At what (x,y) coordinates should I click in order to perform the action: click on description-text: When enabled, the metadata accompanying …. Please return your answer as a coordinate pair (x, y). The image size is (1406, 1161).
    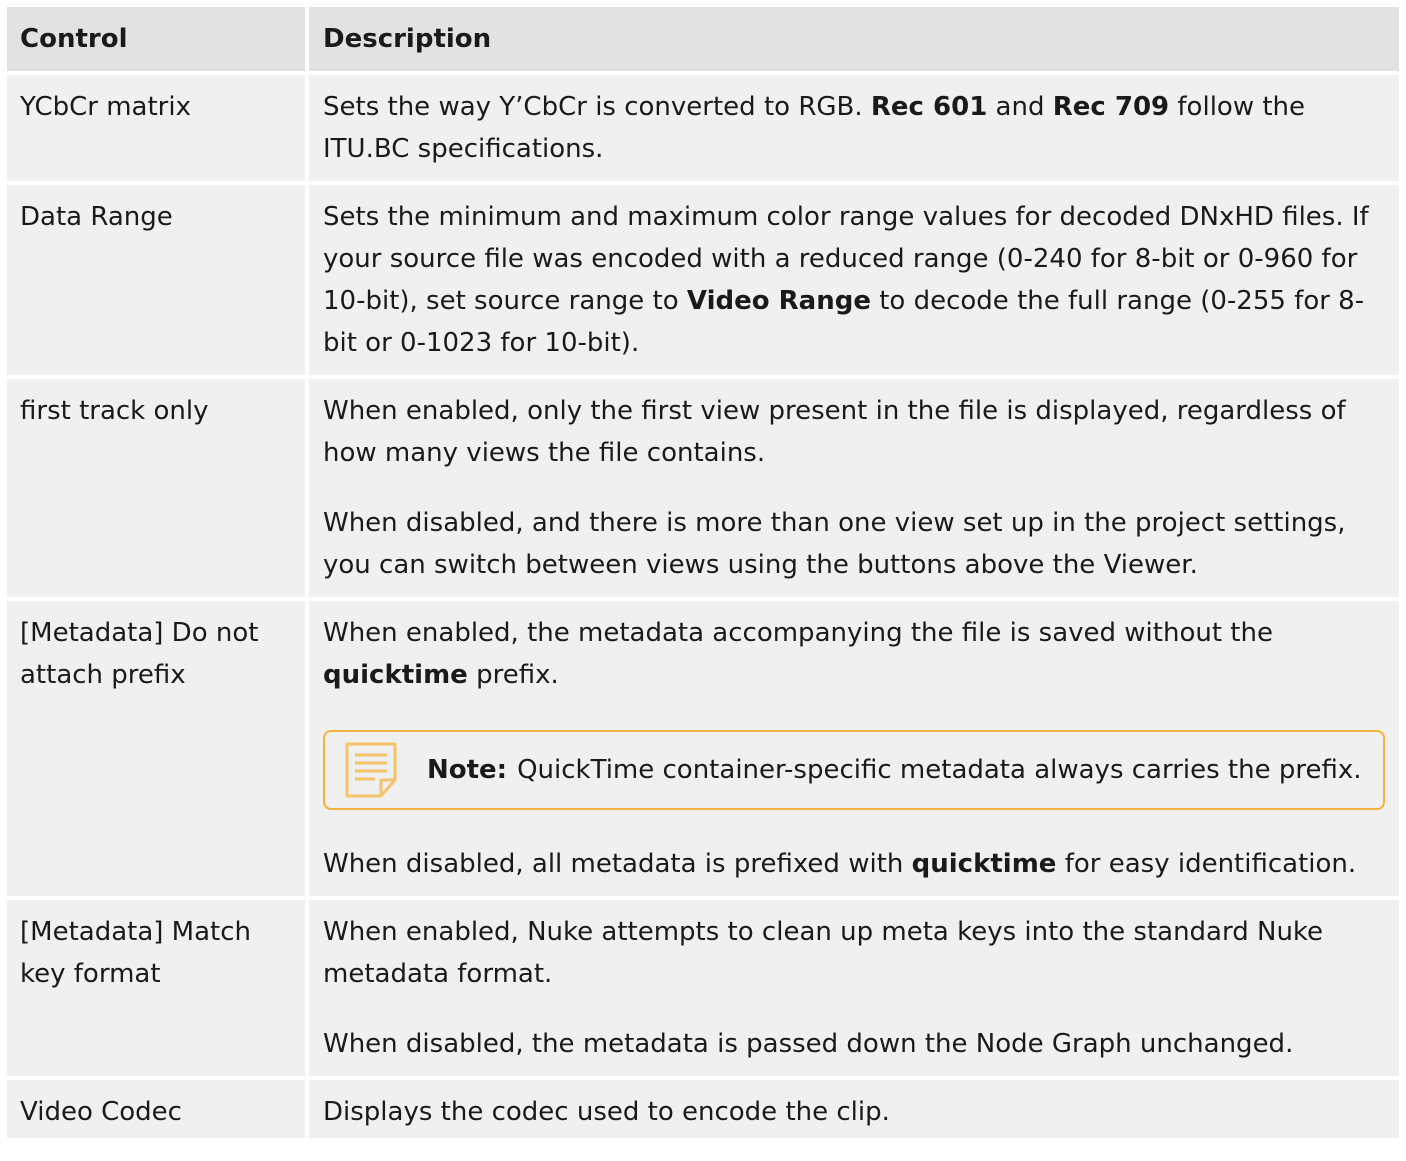
    Looking at the image, I should click on (854, 654).